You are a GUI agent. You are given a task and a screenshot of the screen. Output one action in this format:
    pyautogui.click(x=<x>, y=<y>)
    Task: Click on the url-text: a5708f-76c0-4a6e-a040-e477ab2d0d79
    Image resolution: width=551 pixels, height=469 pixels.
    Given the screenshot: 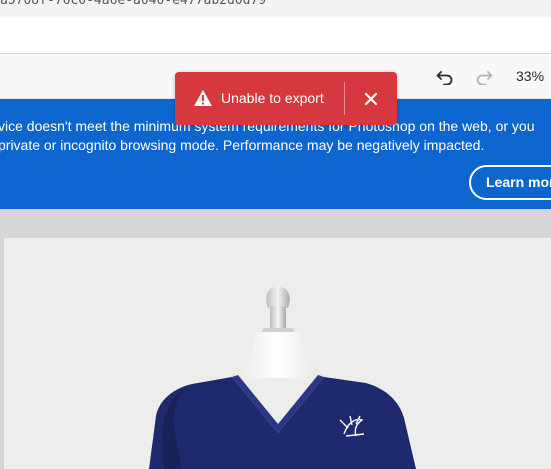 What is the action you would take?
    pyautogui.click(x=133, y=4)
    